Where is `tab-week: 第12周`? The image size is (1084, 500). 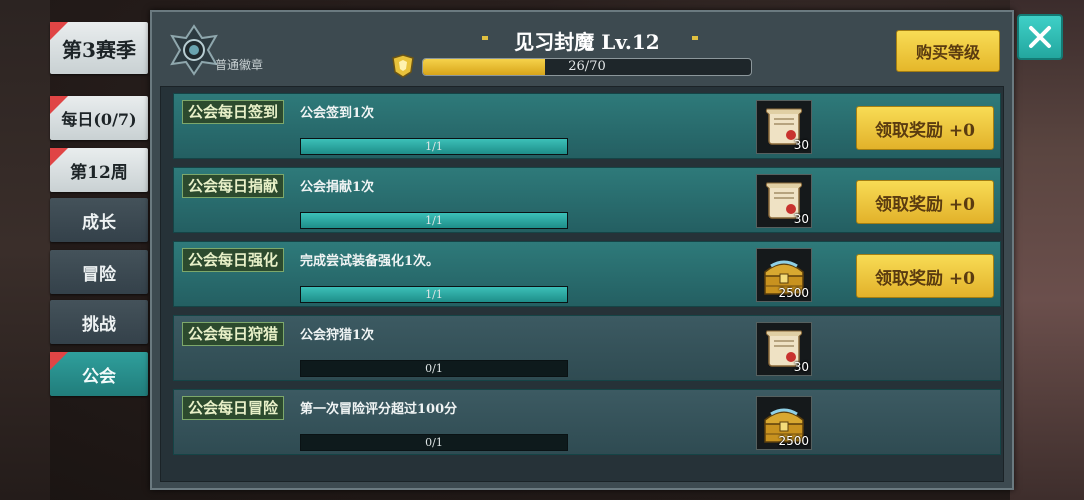
tab-week: 第12周 is located at coordinates (99, 170).